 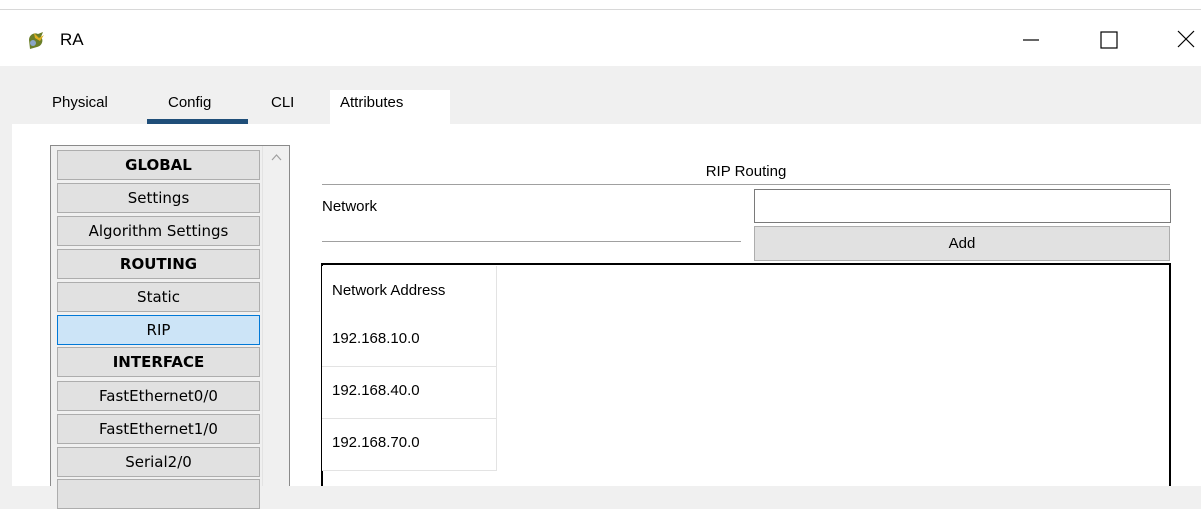 I want to click on table-row: 192.168.70.0, so click(x=409, y=445).